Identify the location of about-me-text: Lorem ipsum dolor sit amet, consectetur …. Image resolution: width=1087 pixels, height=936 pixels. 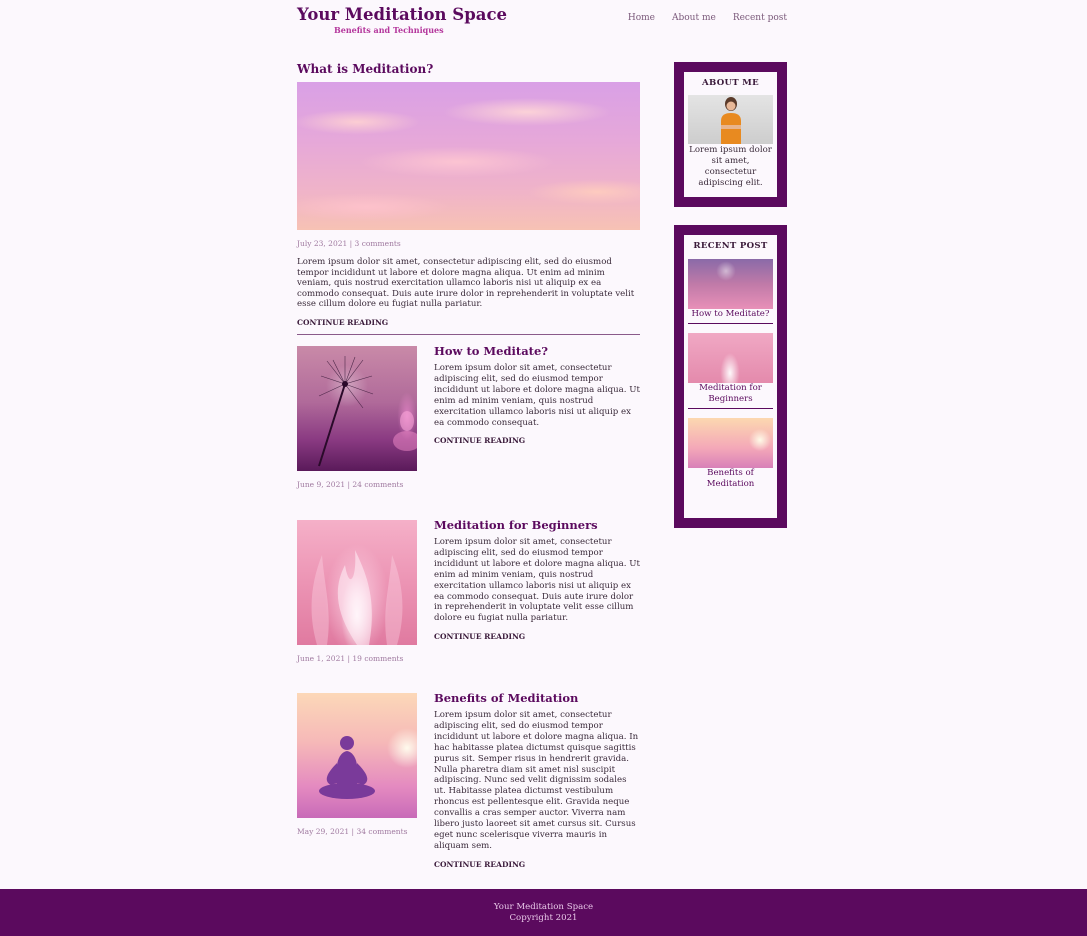
(730, 166).